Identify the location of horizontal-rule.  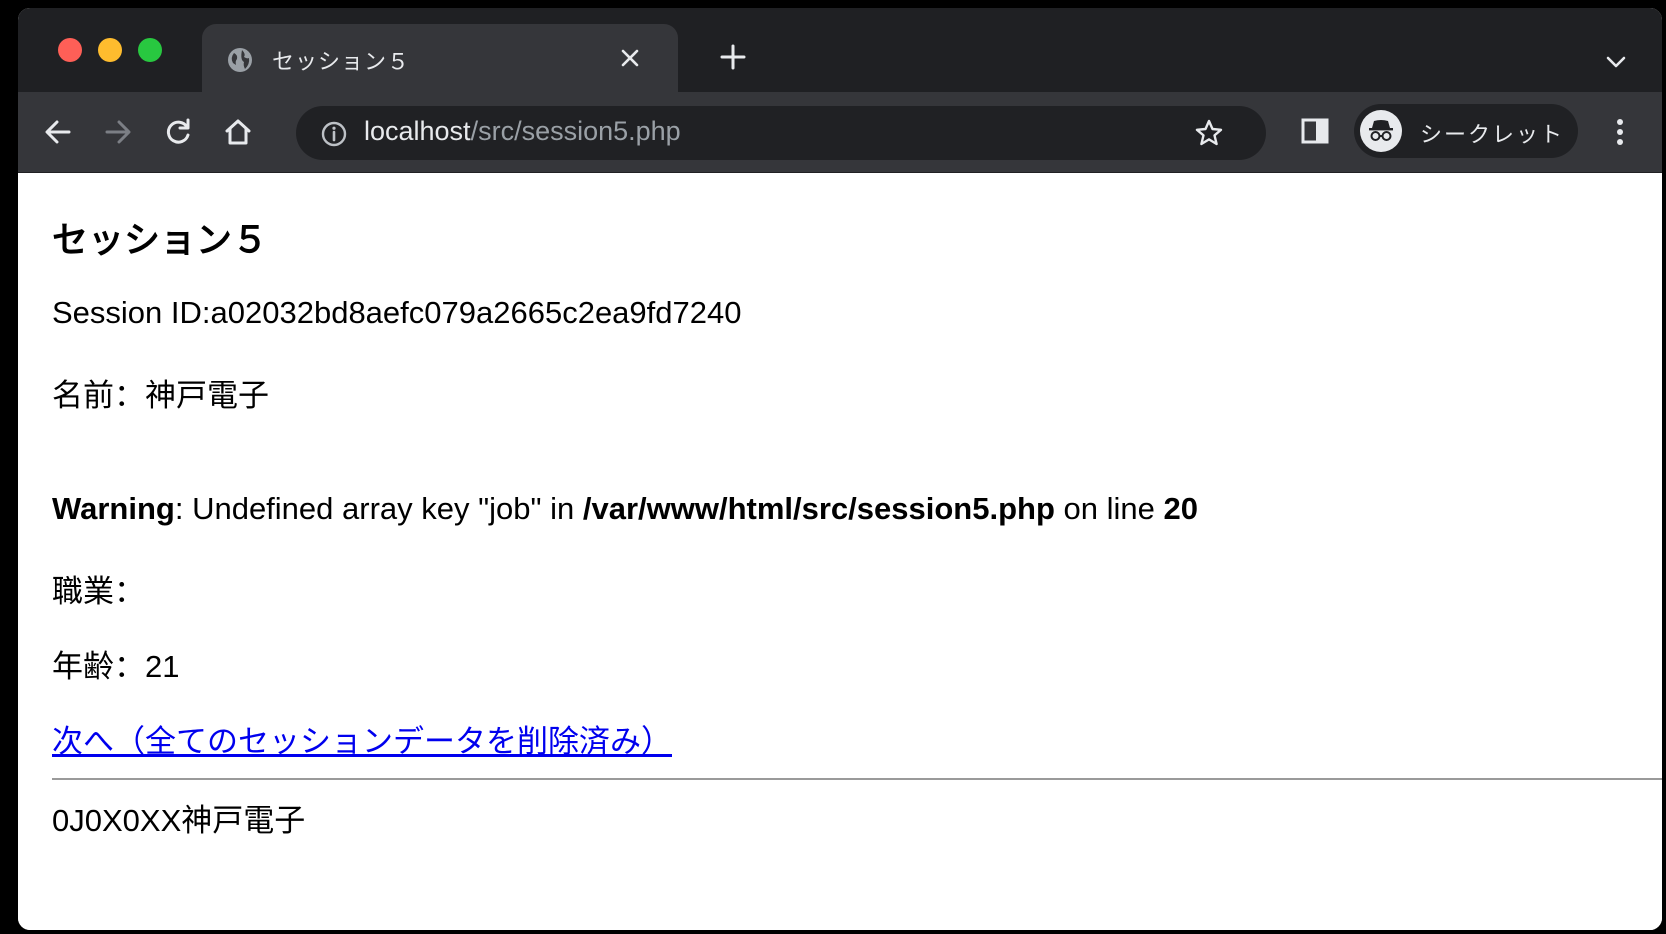
(857, 779).